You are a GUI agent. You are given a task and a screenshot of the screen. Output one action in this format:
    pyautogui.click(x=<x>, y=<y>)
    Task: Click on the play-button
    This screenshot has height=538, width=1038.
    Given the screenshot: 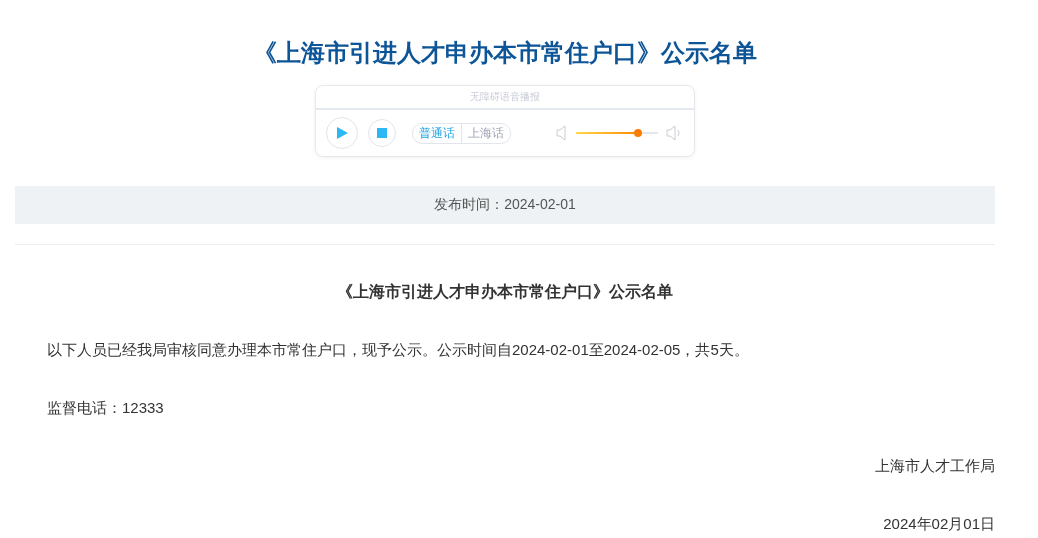 What is the action you would take?
    pyautogui.click(x=342, y=133)
    